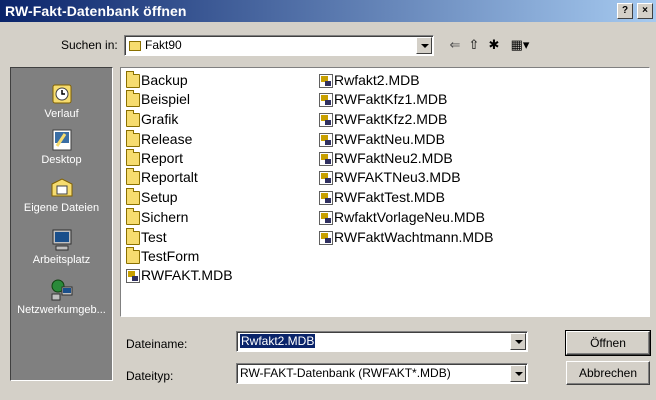 This screenshot has width=656, height=400. What do you see at coordinates (455, 45) in the screenshot?
I see `back-icon: ⇐` at bounding box center [455, 45].